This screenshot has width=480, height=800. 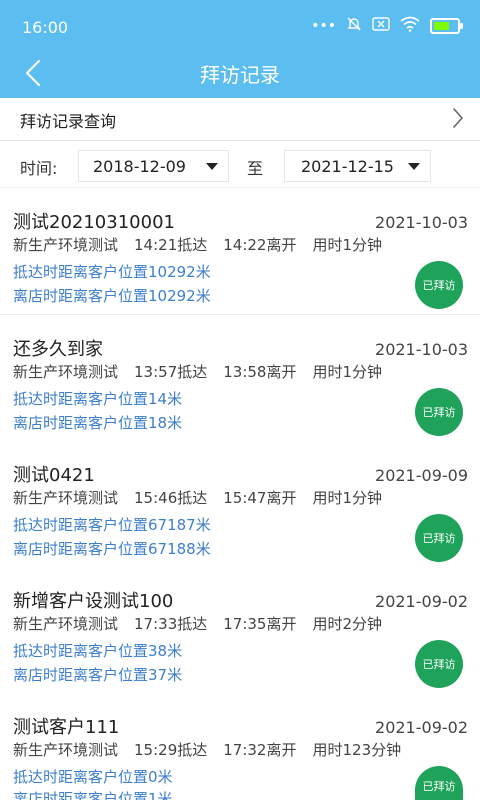 What do you see at coordinates (240, 119) in the screenshot?
I see `record-query-row: 拜访记录查询` at bounding box center [240, 119].